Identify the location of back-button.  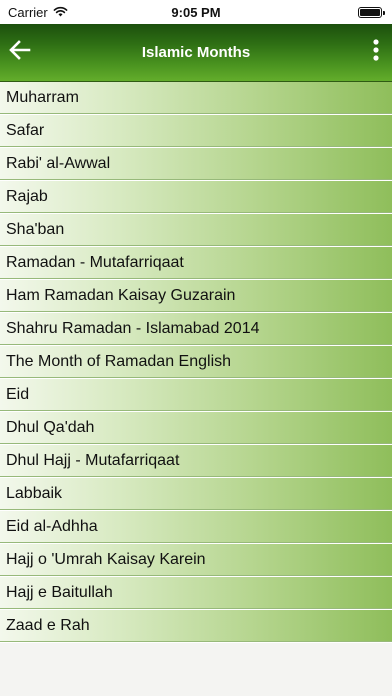
(20, 52).